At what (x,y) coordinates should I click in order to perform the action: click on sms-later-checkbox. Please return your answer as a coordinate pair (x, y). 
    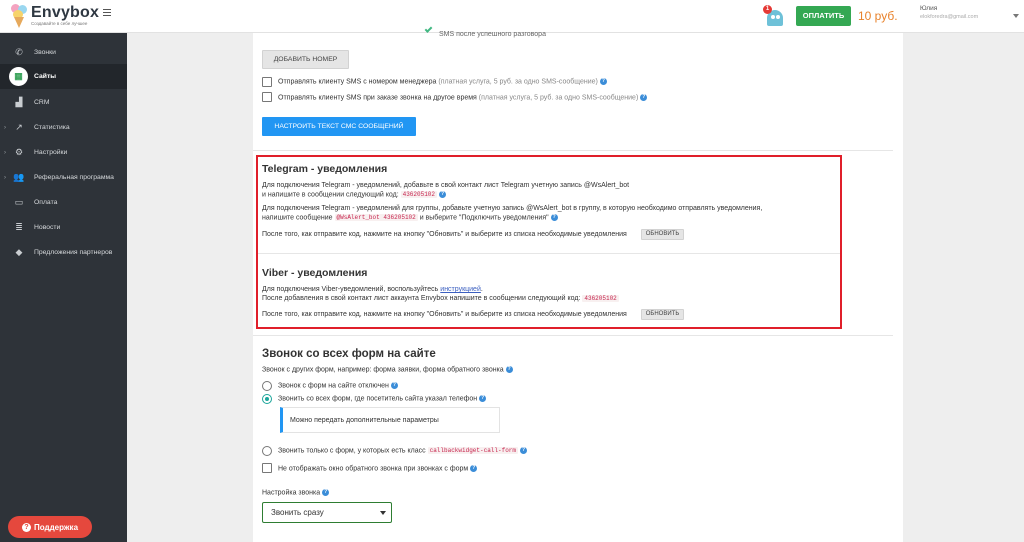
    Looking at the image, I should click on (267, 97).